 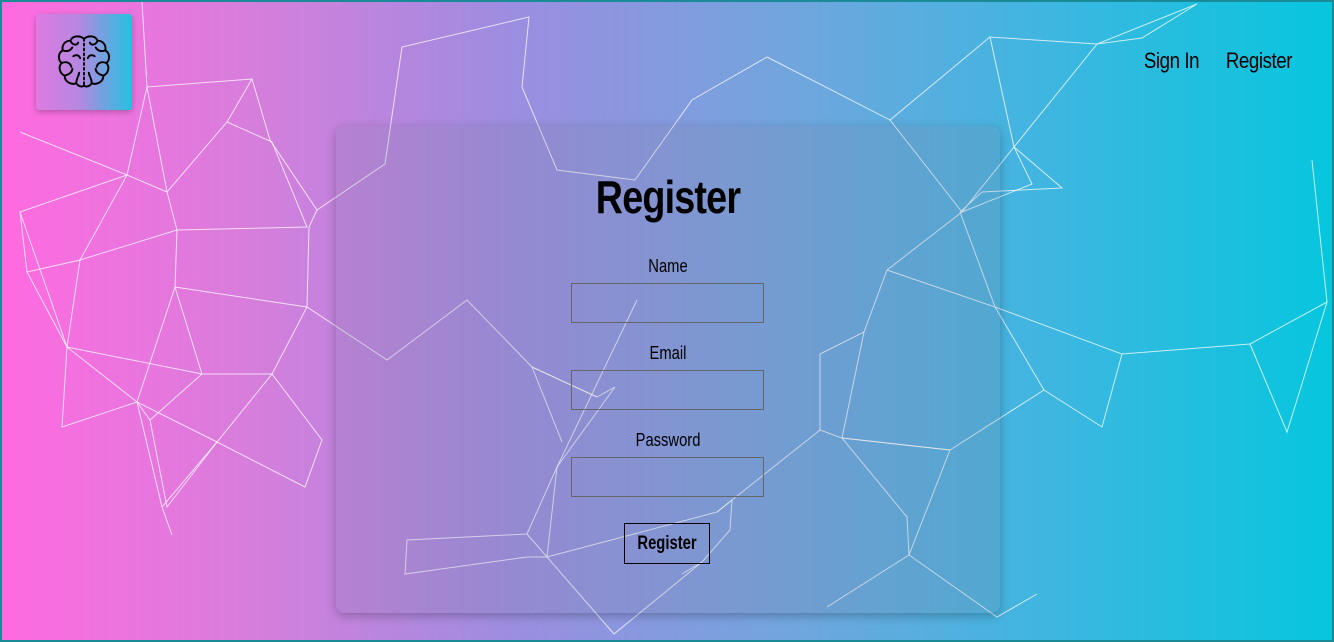 I want to click on register-button: Register, so click(x=667, y=543).